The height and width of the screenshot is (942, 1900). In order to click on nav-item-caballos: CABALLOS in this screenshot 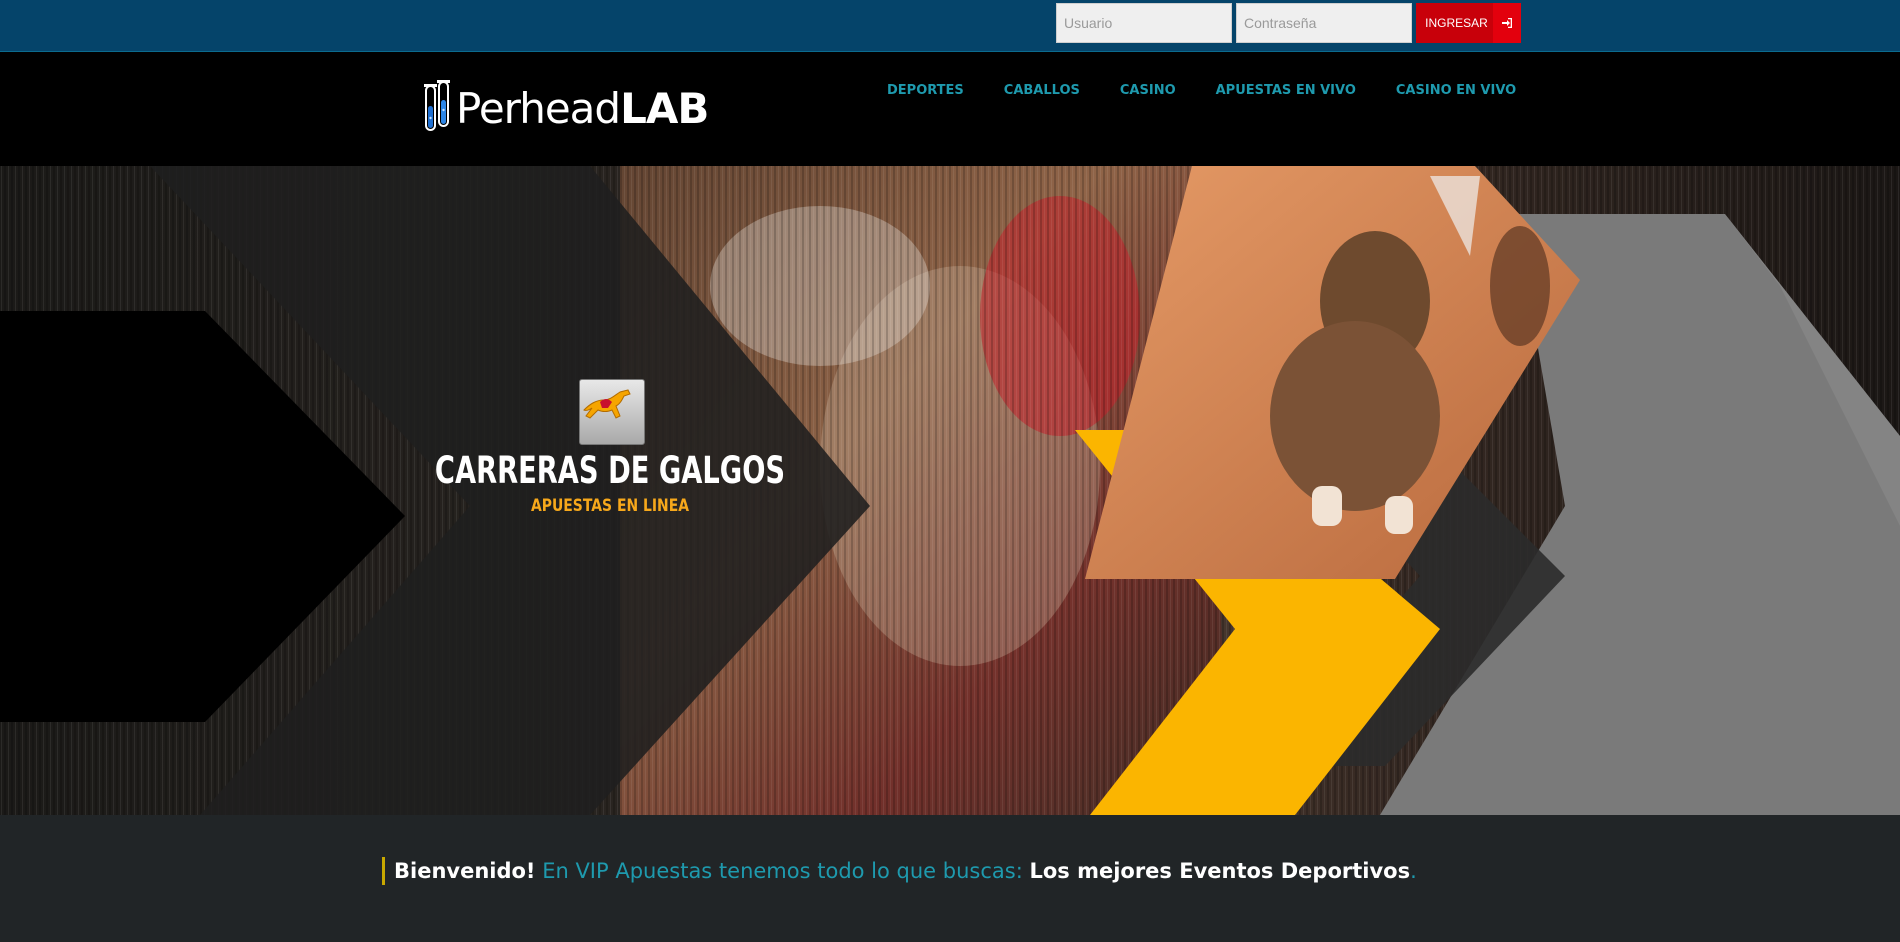, I will do `click(1042, 90)`.